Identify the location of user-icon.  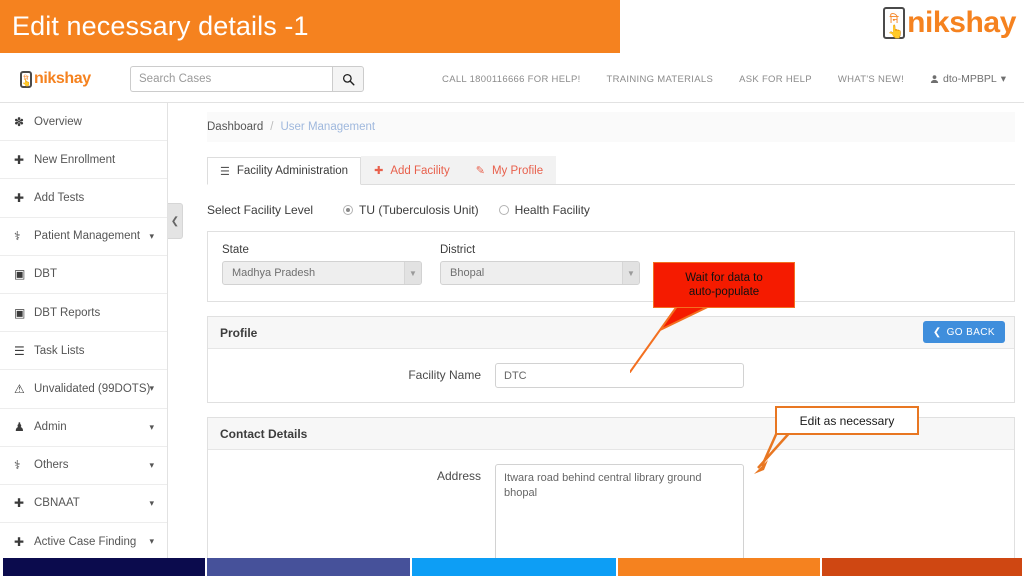
(934, 79).